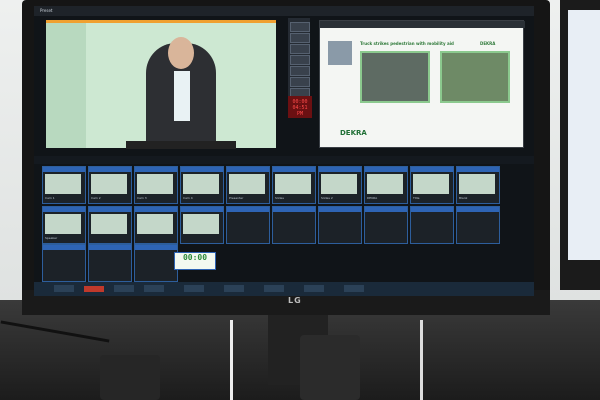 This screenshot has width=600, height=400. Describe the element at coordinates (181, 145) in the screenshot. I see `lectern` at that location.